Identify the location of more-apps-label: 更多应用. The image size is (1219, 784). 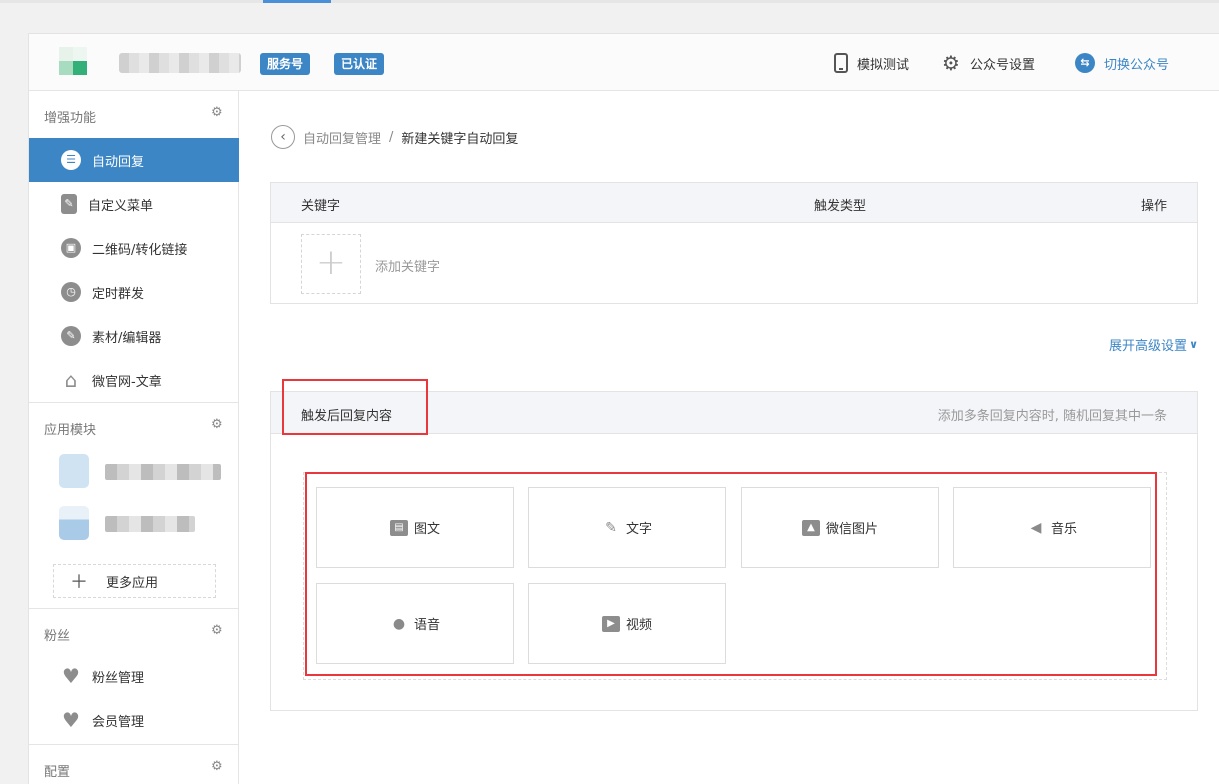
(132, 583).